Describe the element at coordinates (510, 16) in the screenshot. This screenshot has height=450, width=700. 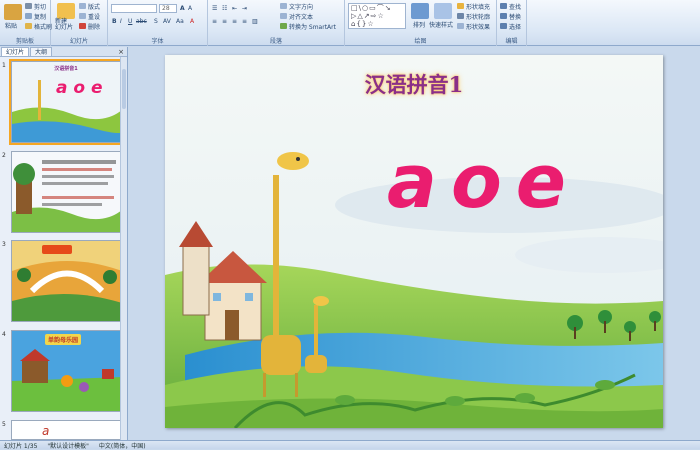
I see `replace-button: 替换` at that location.